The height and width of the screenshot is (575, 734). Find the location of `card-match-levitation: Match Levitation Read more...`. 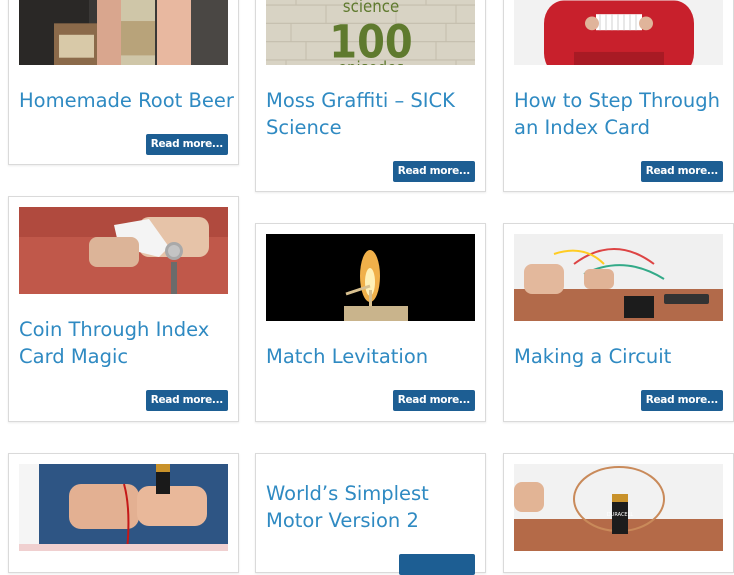

card-match-levitation: Match Levitation Read more... is located at coordinates (370, 322).